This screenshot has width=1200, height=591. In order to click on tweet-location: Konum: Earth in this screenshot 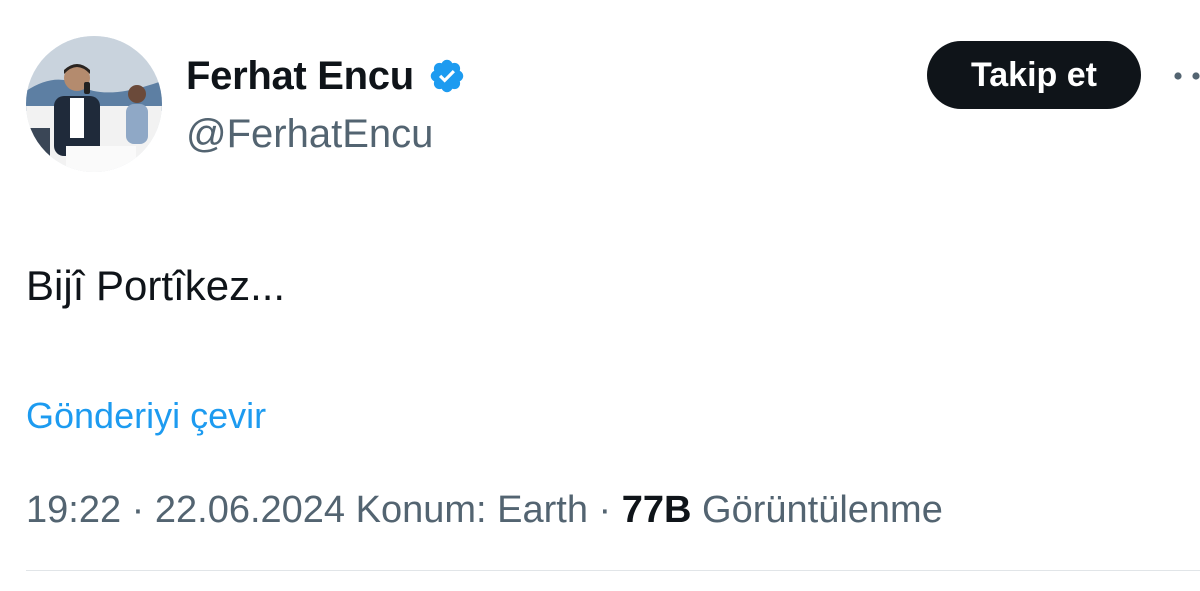, I will do `click(471, 510)`.